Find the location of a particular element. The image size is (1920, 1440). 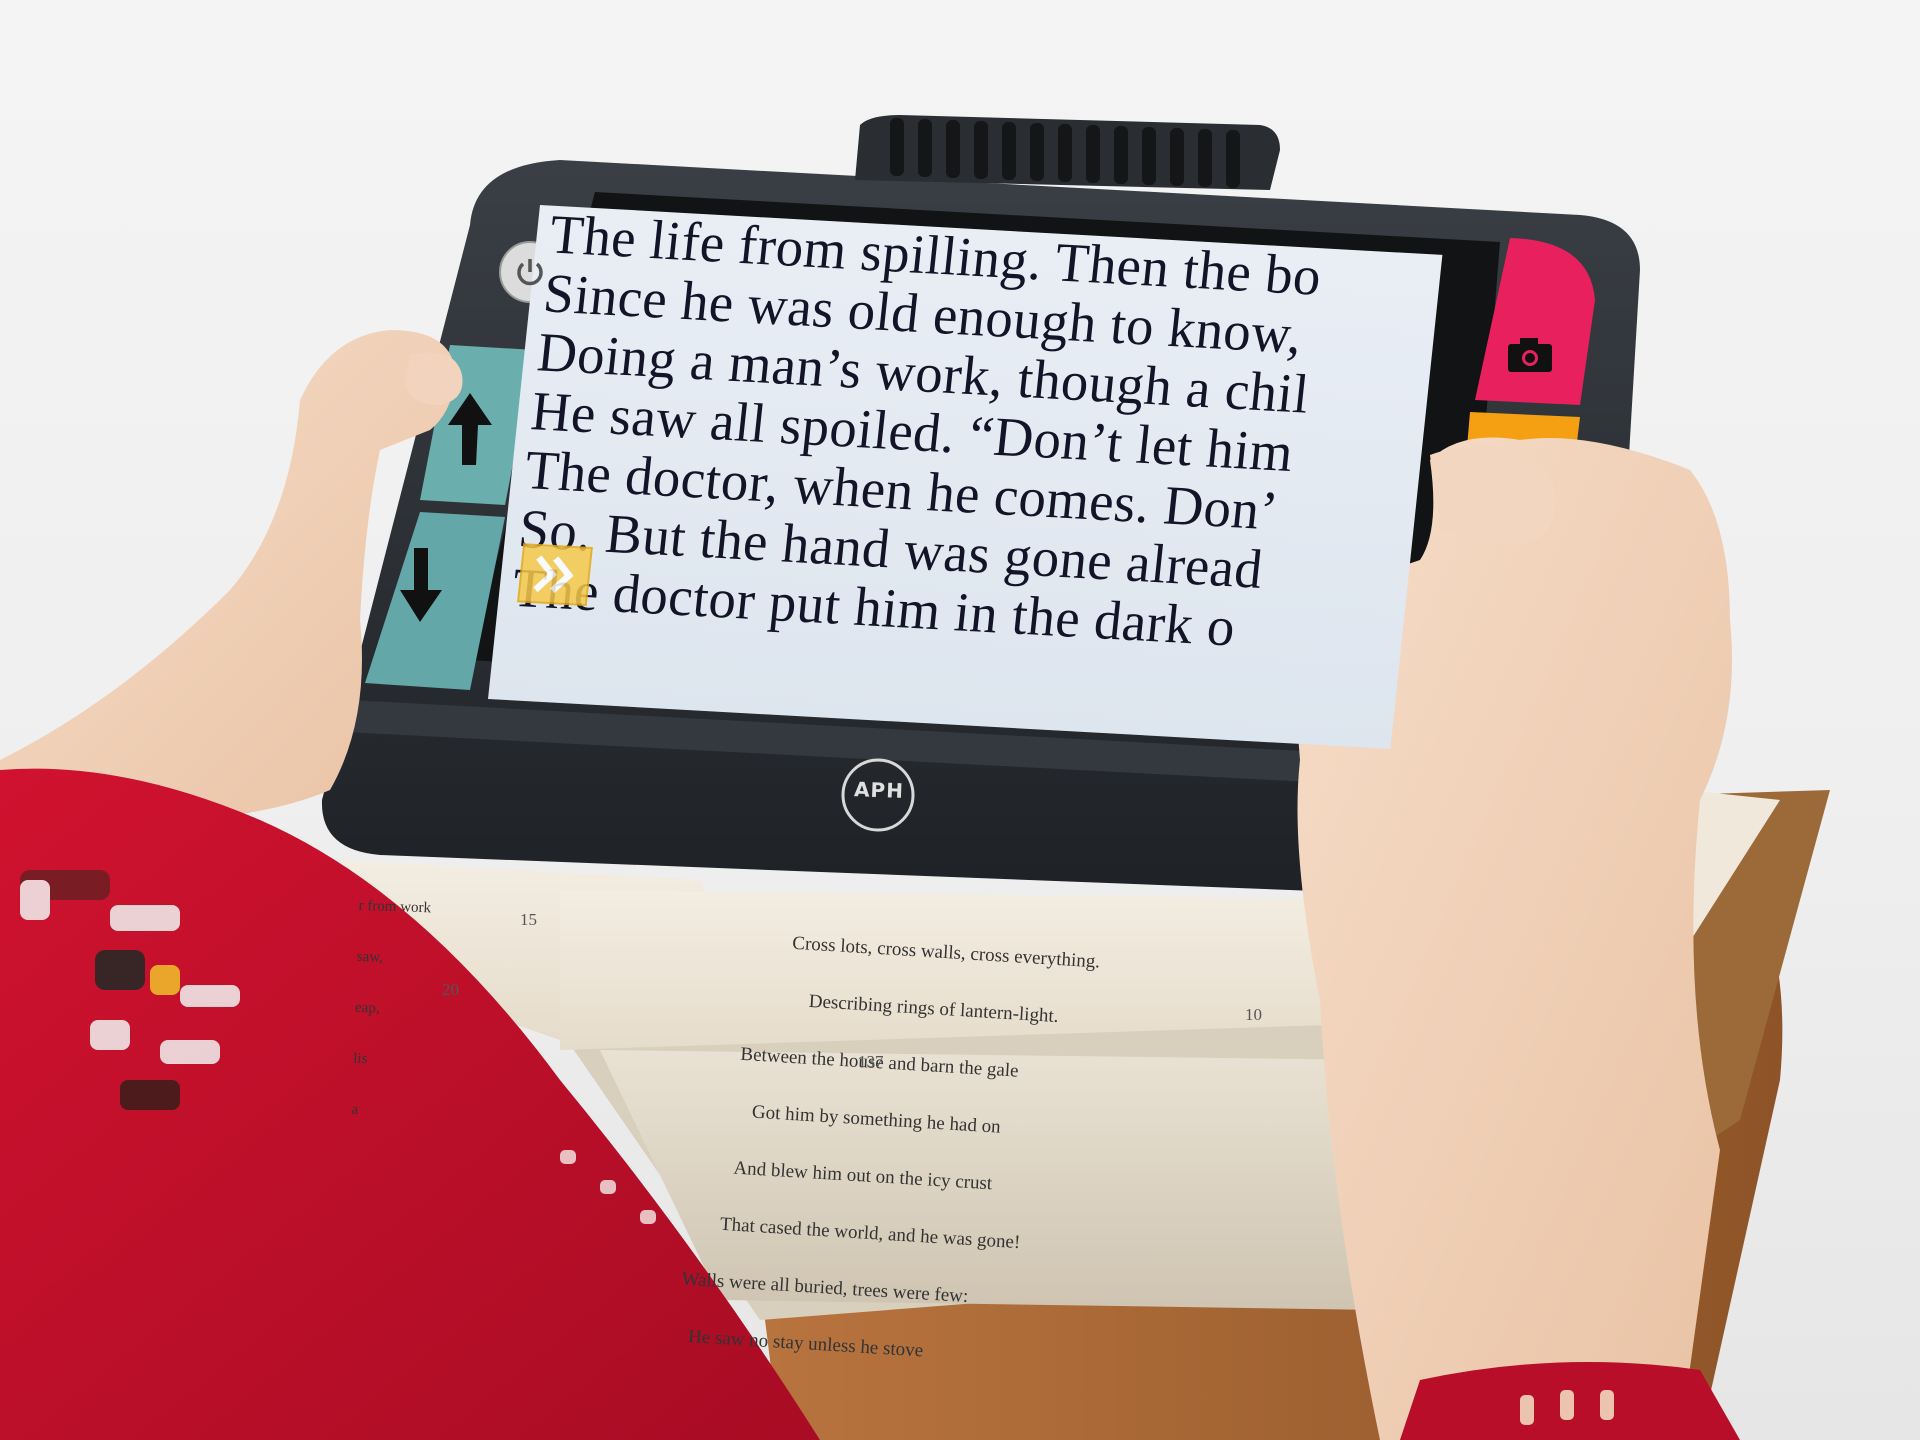

camera-icon is located at coordinates (1530, 355).